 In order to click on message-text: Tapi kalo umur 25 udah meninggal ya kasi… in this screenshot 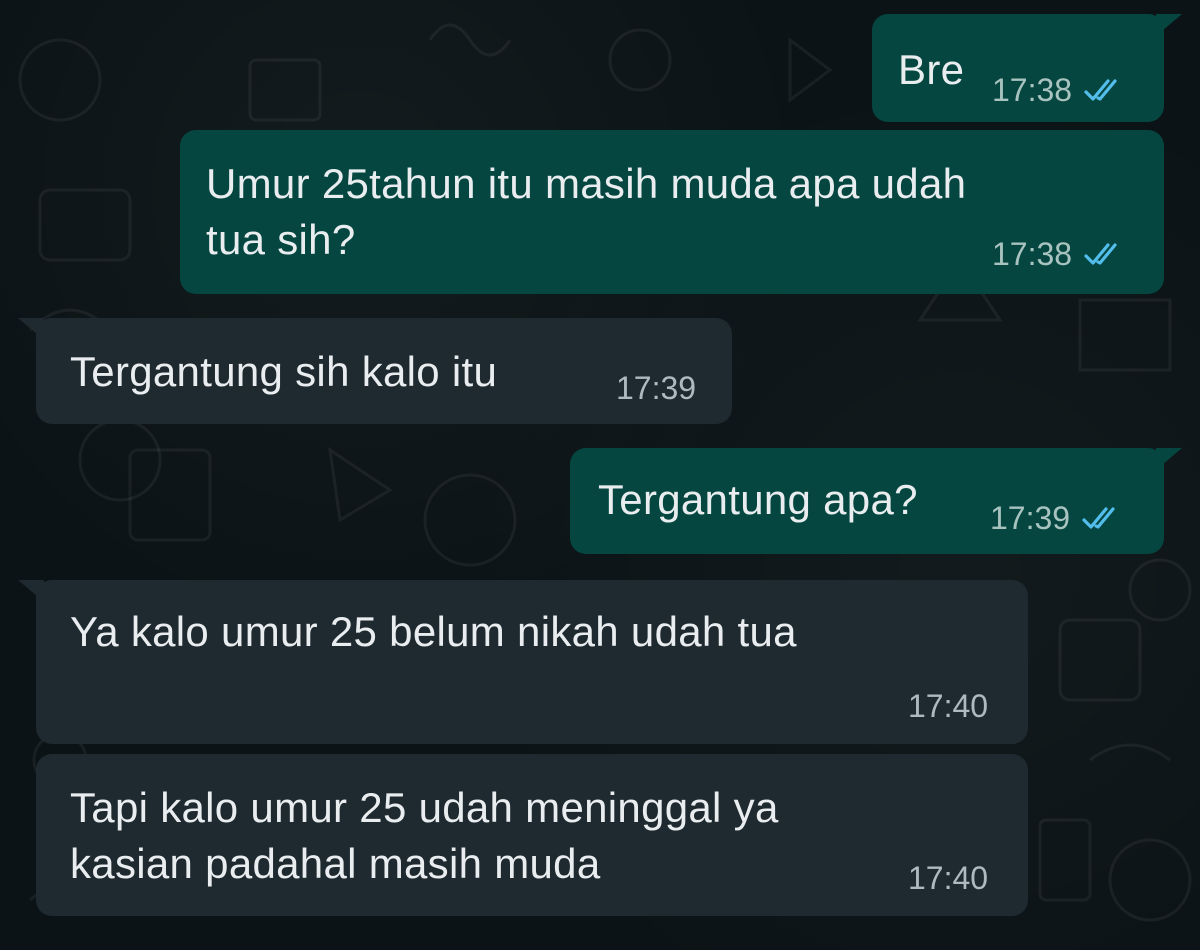, I will do `click(424, 835)`.